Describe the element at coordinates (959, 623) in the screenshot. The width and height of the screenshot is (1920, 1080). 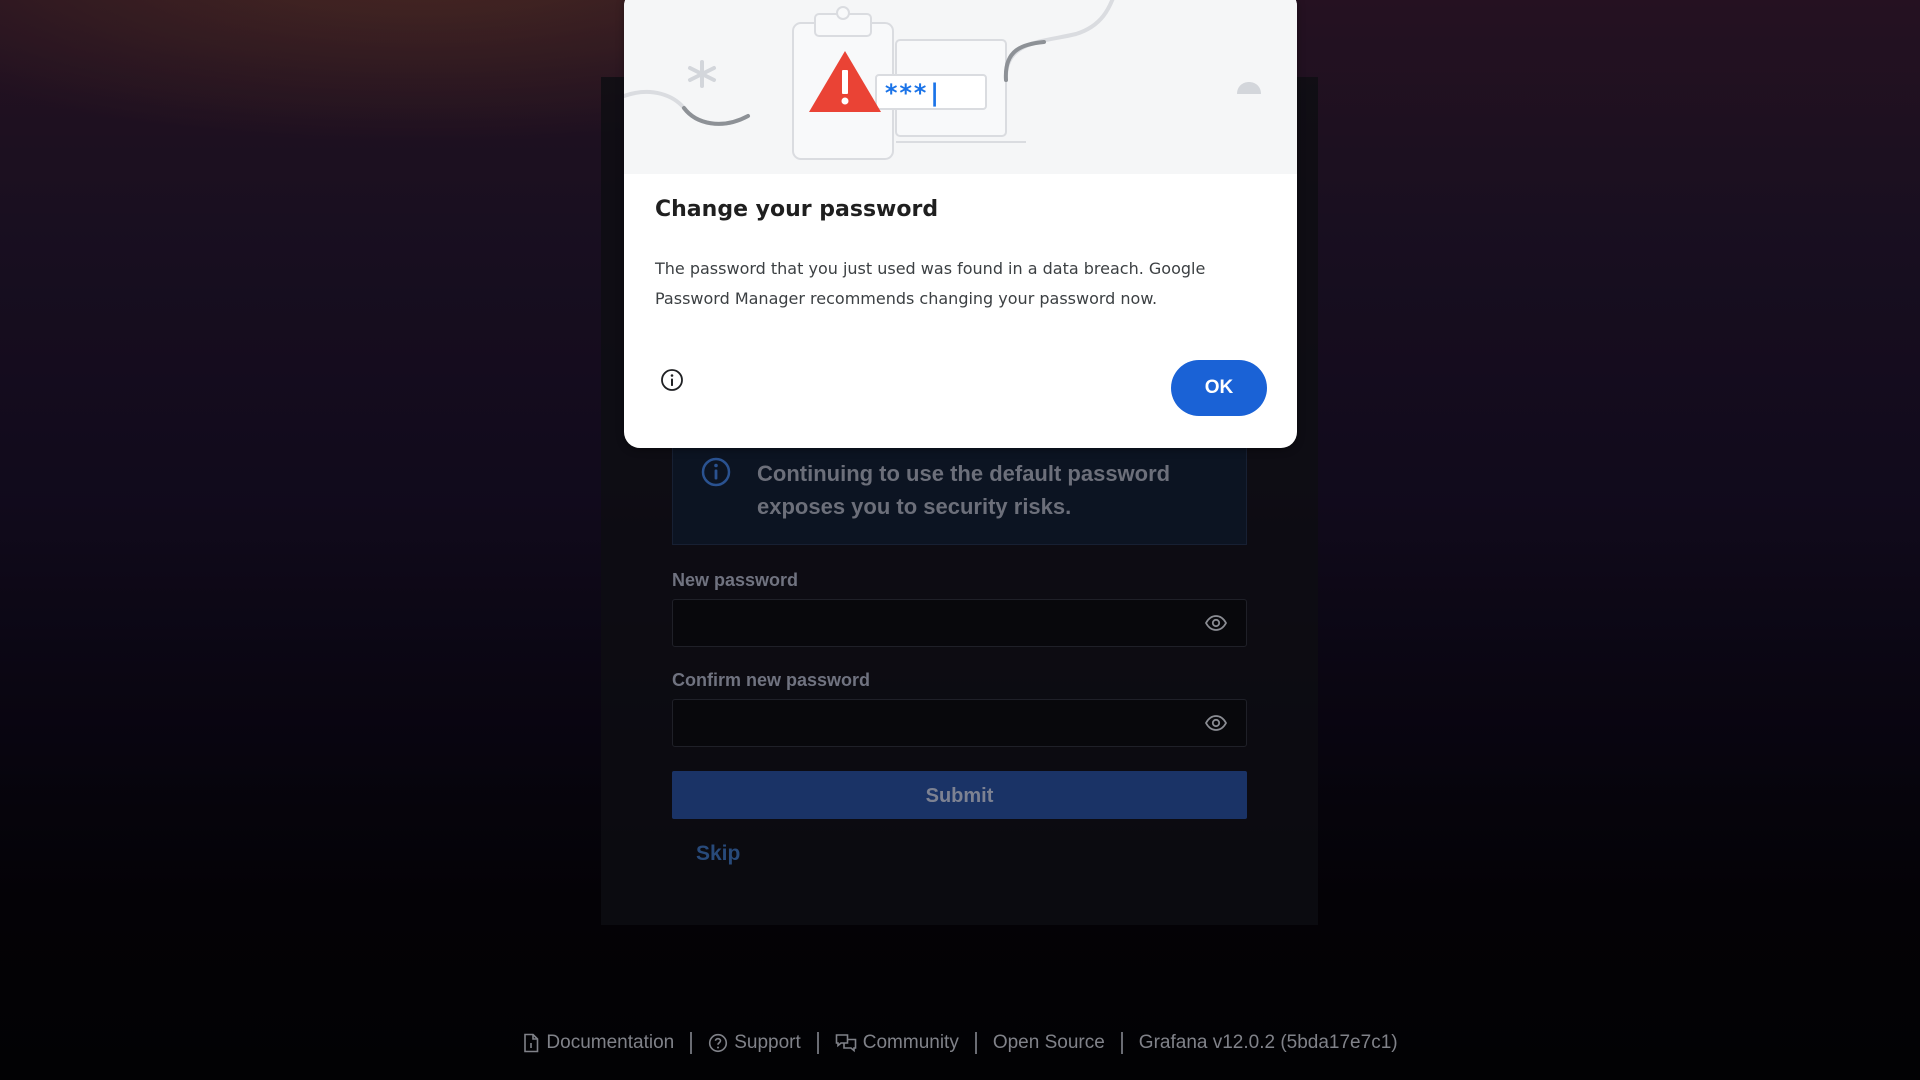
I see `new-password-input` at that location.